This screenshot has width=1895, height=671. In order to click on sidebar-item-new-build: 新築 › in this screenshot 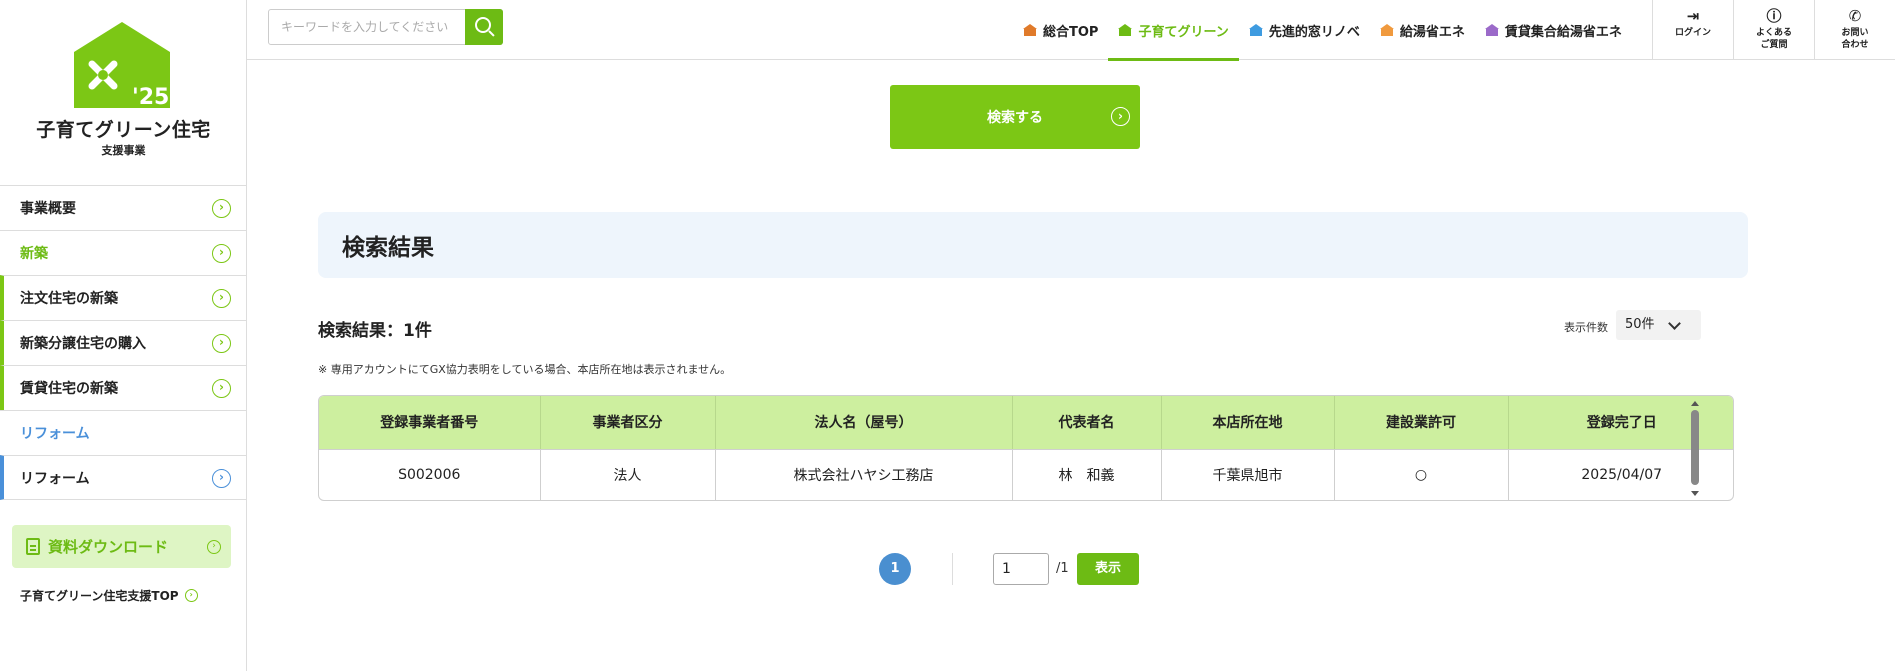, I will do `click(123, 252)`.